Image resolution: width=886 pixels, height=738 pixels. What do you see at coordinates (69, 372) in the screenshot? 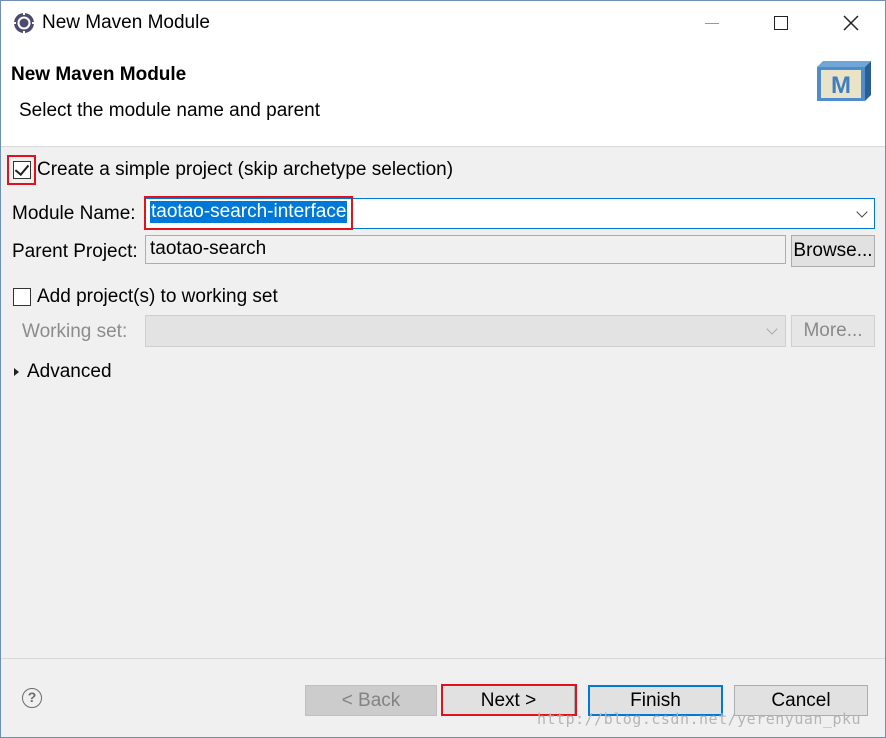
I see `advanced-section-toggle: Advanced` at bounding box center [69, 372].